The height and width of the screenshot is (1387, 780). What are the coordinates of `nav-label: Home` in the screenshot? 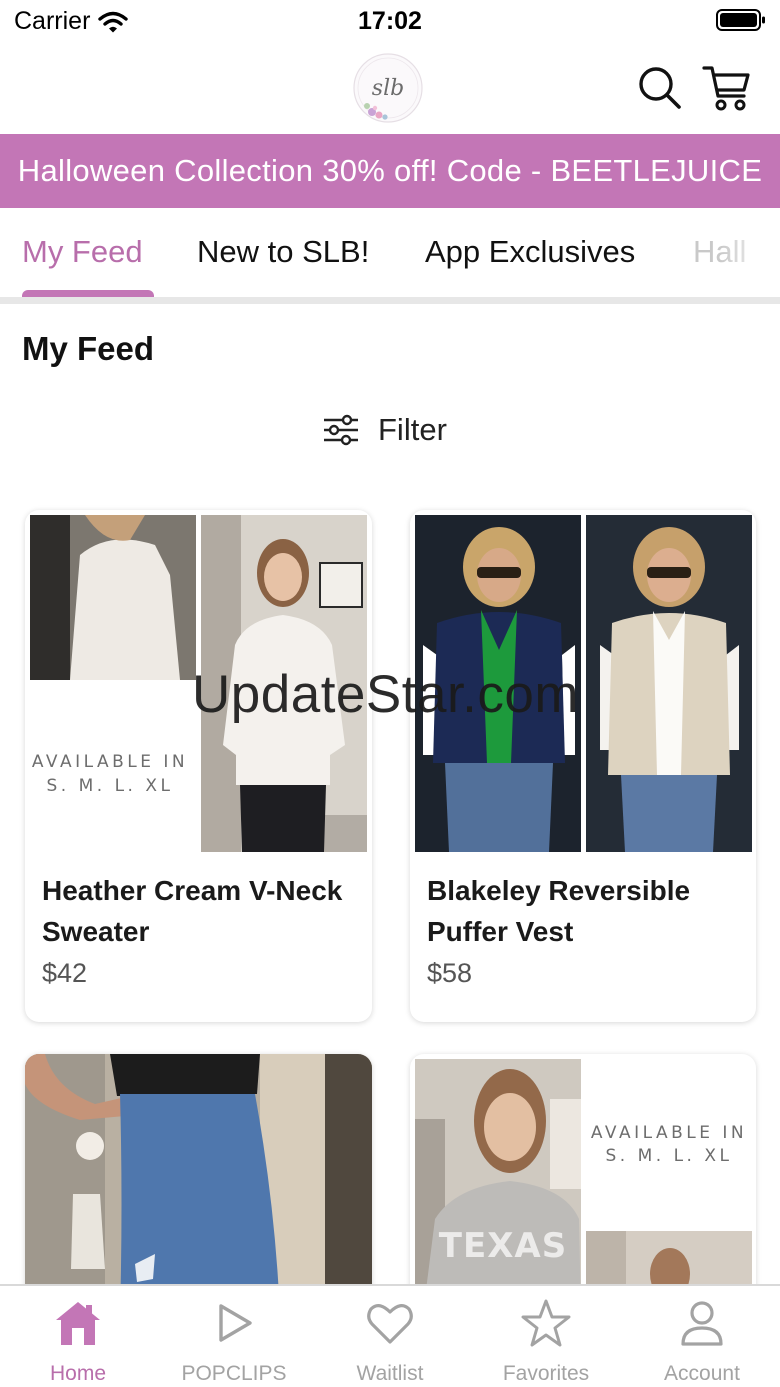 It's located at (78, 1373).